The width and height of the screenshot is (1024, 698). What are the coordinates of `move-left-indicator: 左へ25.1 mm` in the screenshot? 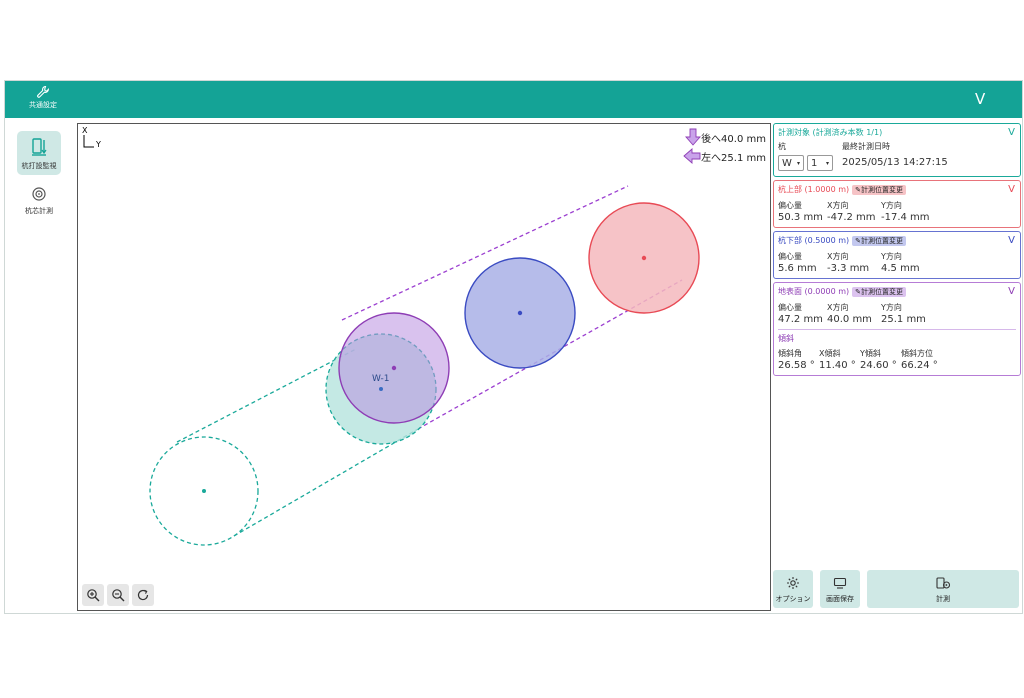 It's located at (724, 156).